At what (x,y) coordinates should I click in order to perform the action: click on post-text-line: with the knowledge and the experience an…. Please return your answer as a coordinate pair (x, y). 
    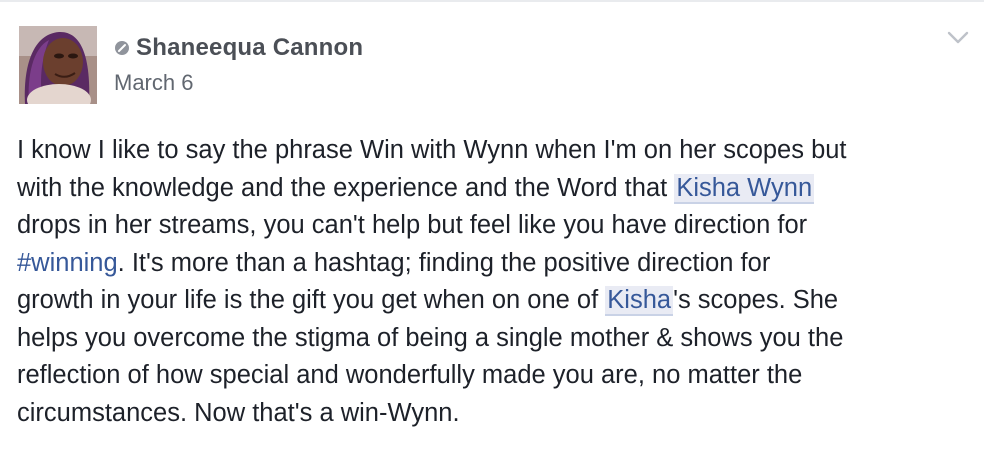
    Looking at the image, I should click on (492, 189).